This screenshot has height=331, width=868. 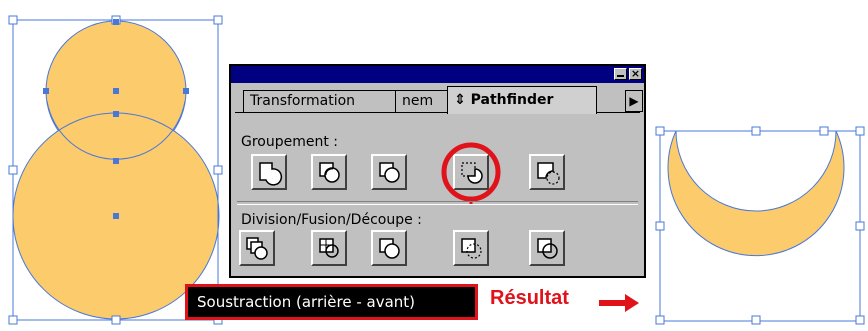 What do you see at coordinates (471, 173) in the screenshot?
I see `highlight-ring` at bounding box center [471, 173].